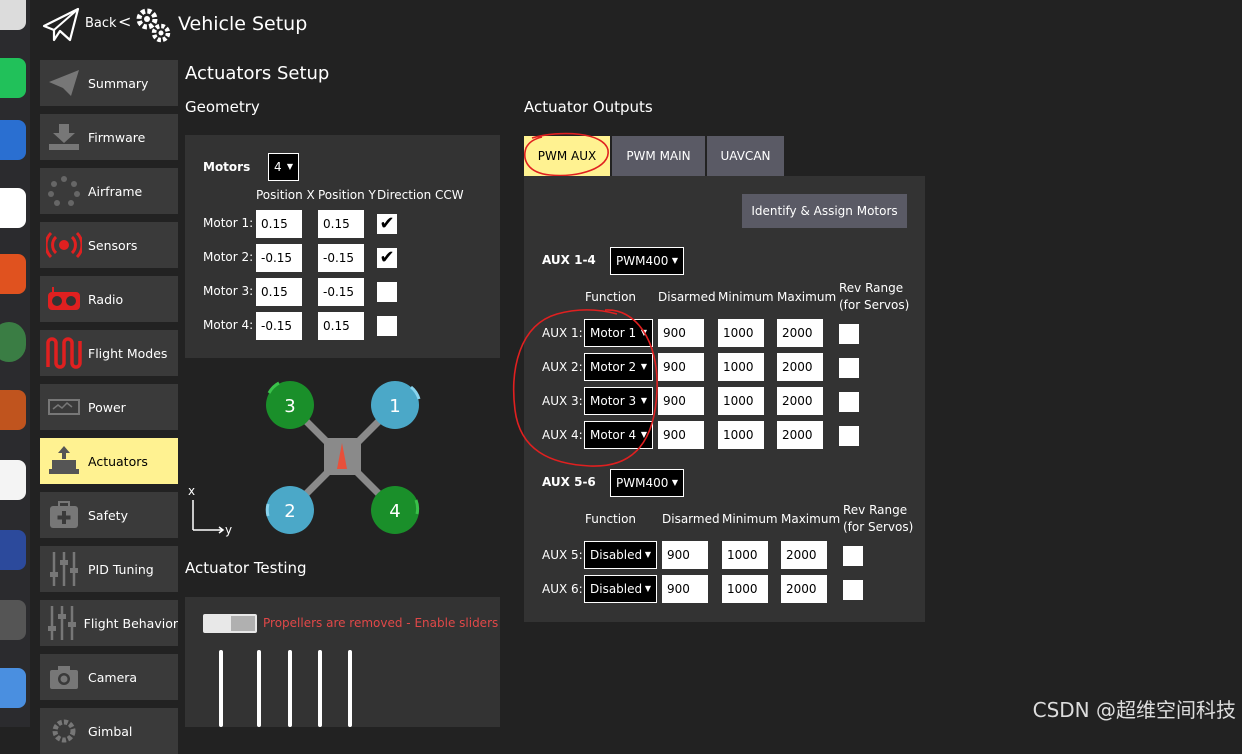 This screenshot has width=1242, height=754. What do you see at coordinates (283, 167) in the screenshot?
I see `motors-count-select: 4 ▼` at bounding box center [283, 167].